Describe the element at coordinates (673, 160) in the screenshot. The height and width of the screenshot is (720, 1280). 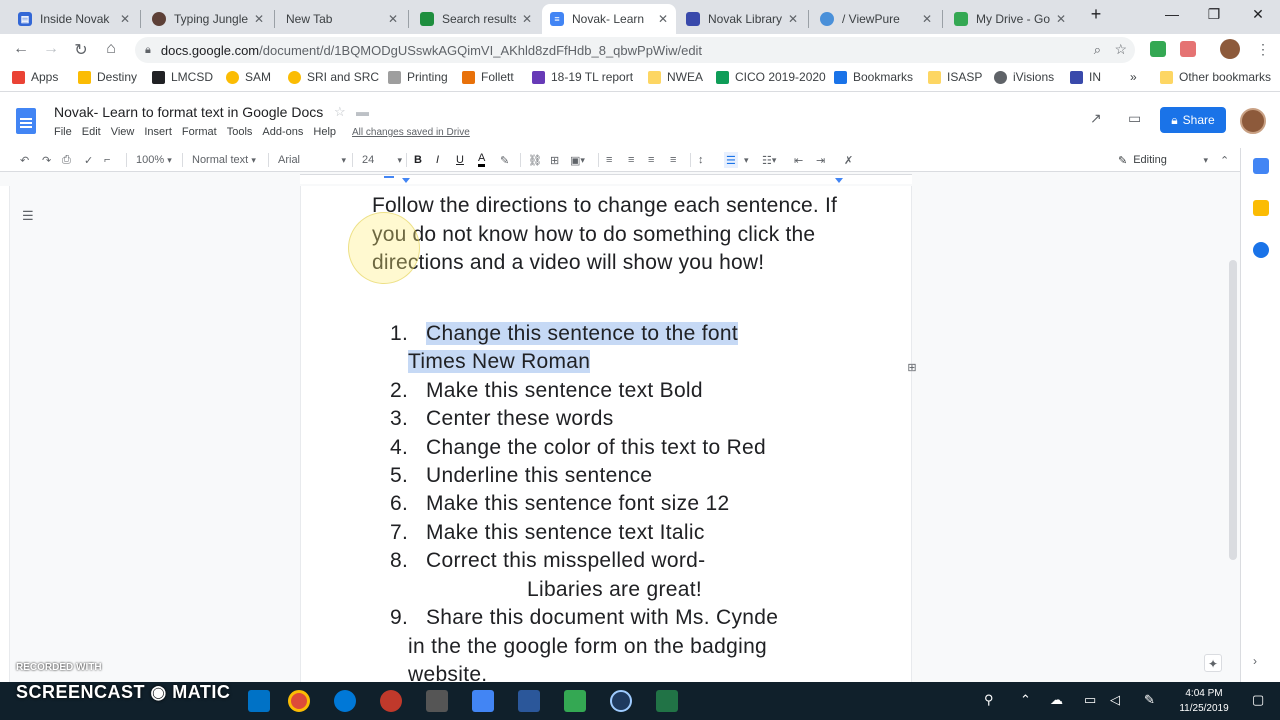
I see `align-justify-icon: ≡` at that location.